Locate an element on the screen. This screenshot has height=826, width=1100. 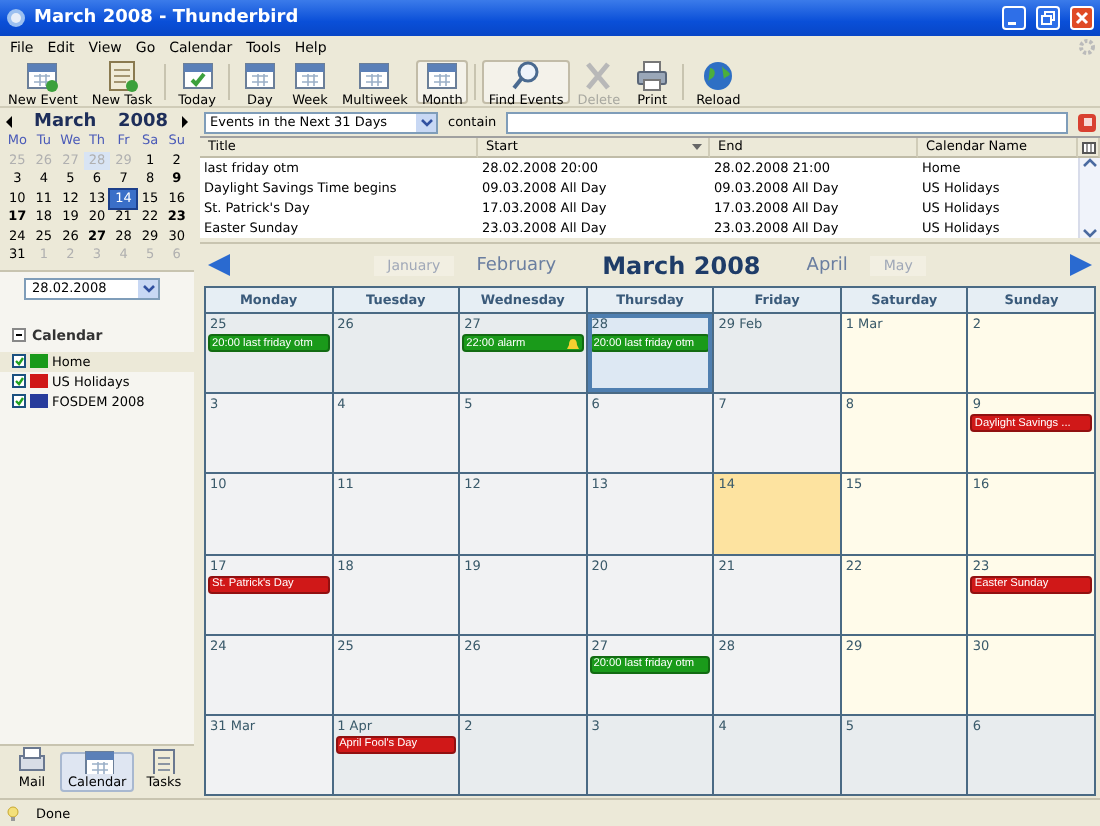
year-label: 2008 is located at coordinates (146, 122).